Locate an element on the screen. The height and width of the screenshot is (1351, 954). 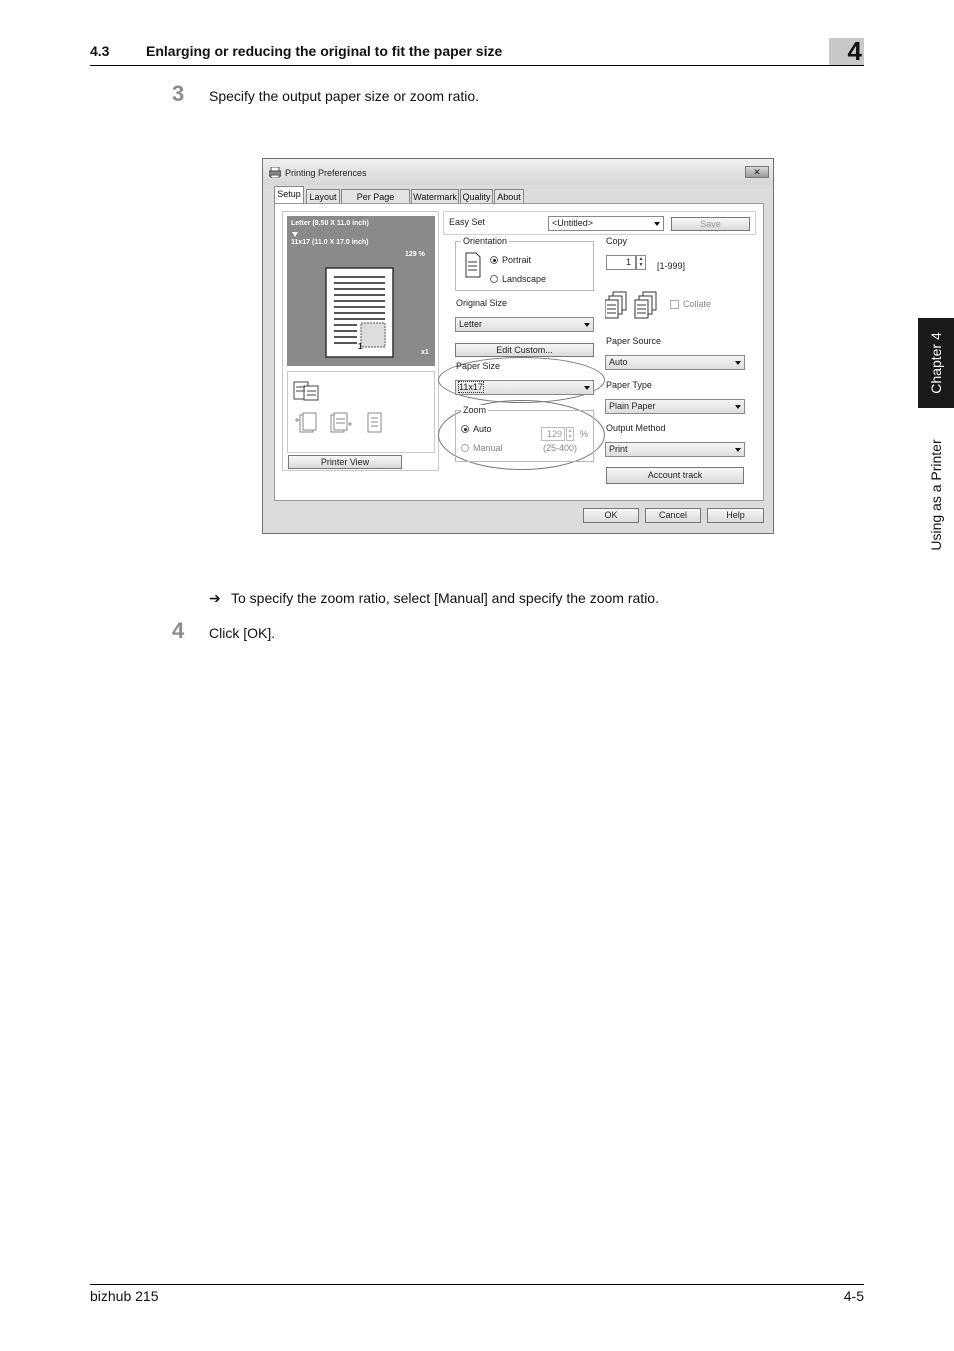
staple-icon is located at coordinates (306, 422).